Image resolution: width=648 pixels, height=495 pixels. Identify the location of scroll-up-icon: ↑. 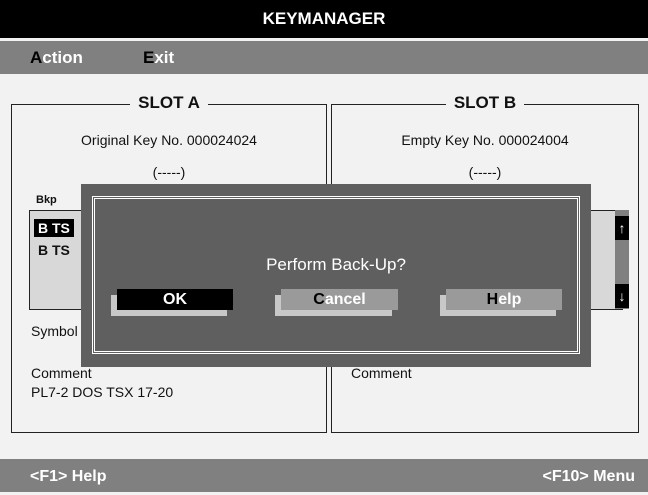
(622, 228).